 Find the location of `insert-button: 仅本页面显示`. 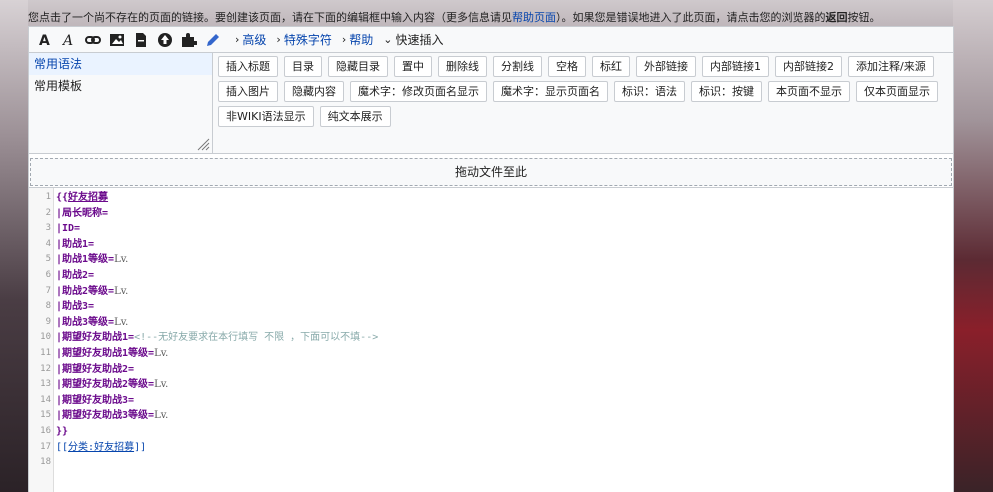

insert-button: 仅本页面显示 is located at coordinates (897, 91).